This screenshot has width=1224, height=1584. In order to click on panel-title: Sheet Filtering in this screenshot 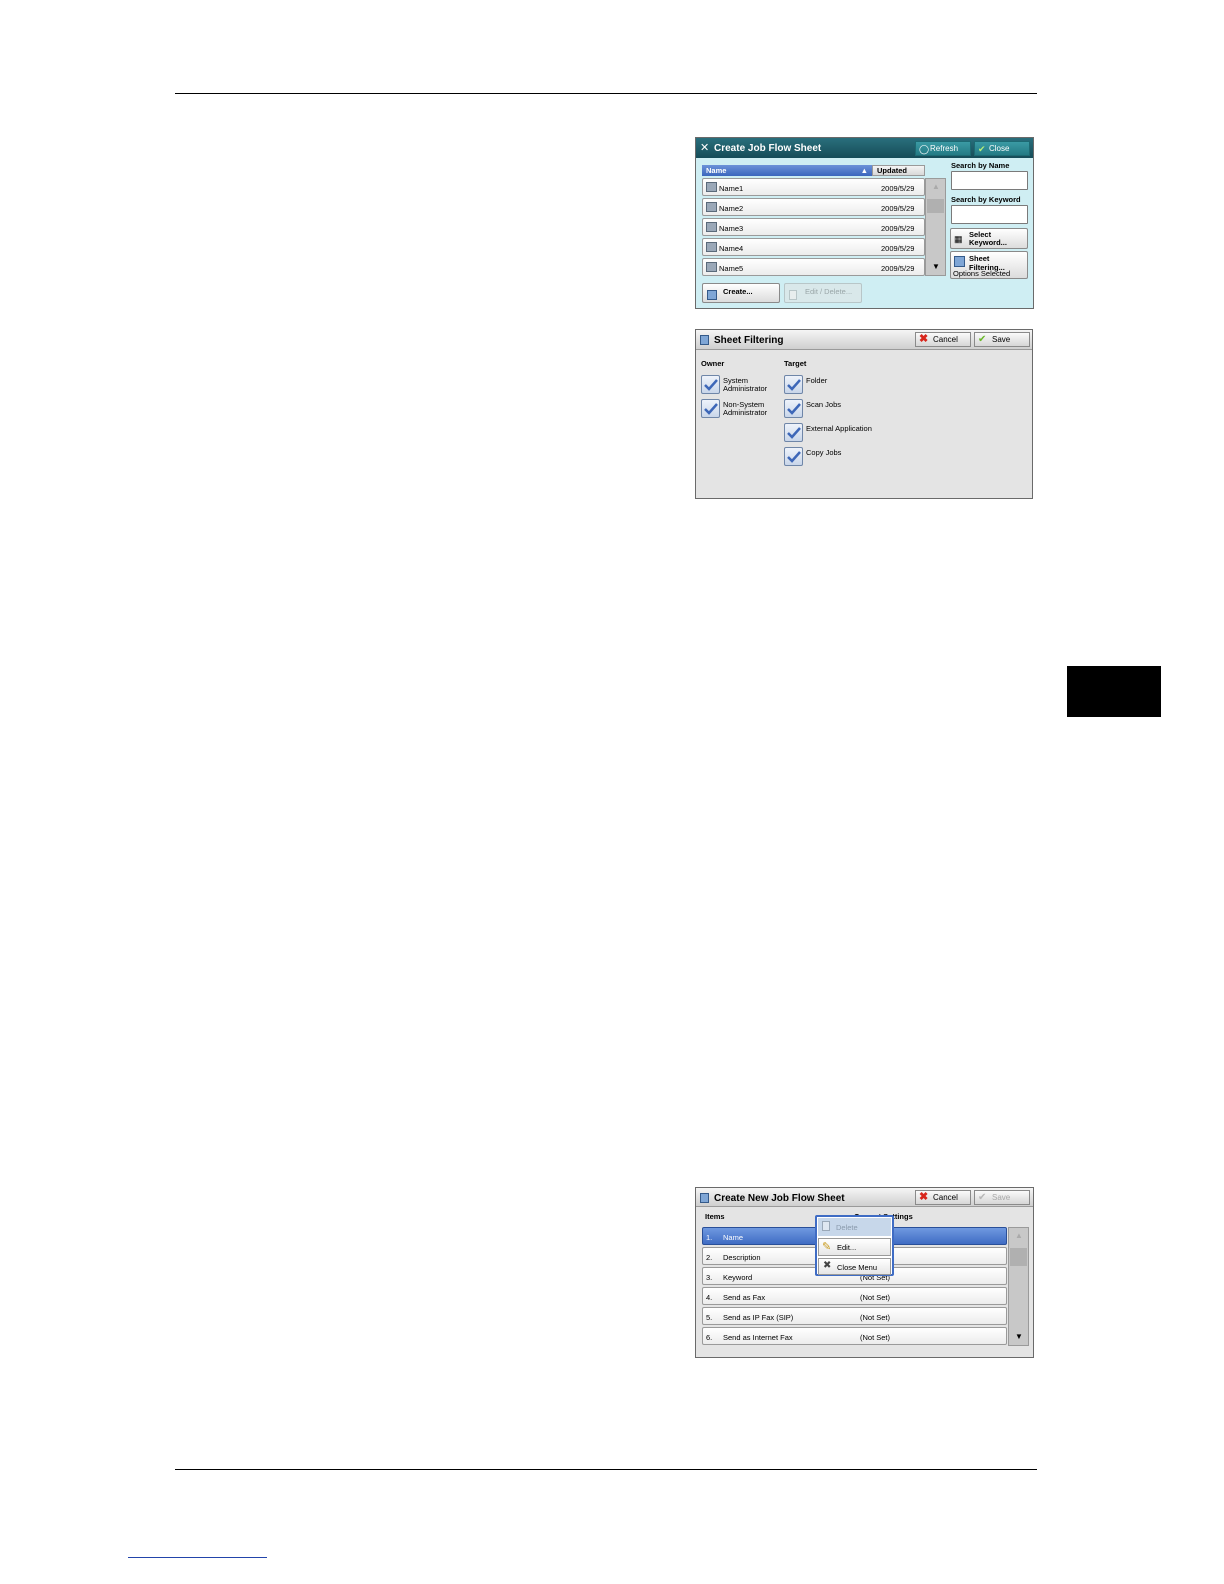, I will do `click(749, 340)`.